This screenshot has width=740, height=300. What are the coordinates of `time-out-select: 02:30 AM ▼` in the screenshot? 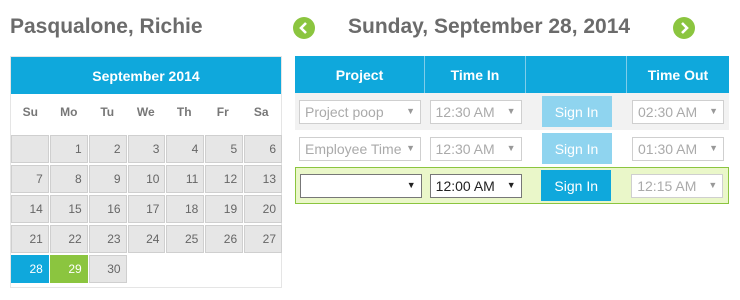 It's located at (678, 111).